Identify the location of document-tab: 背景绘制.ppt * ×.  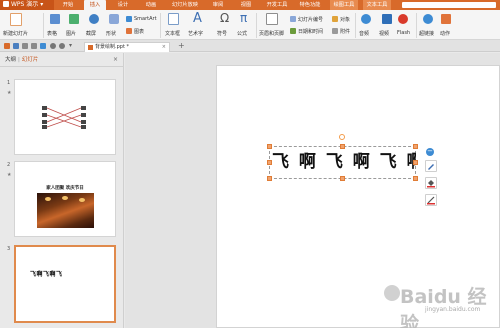
(127, 47).